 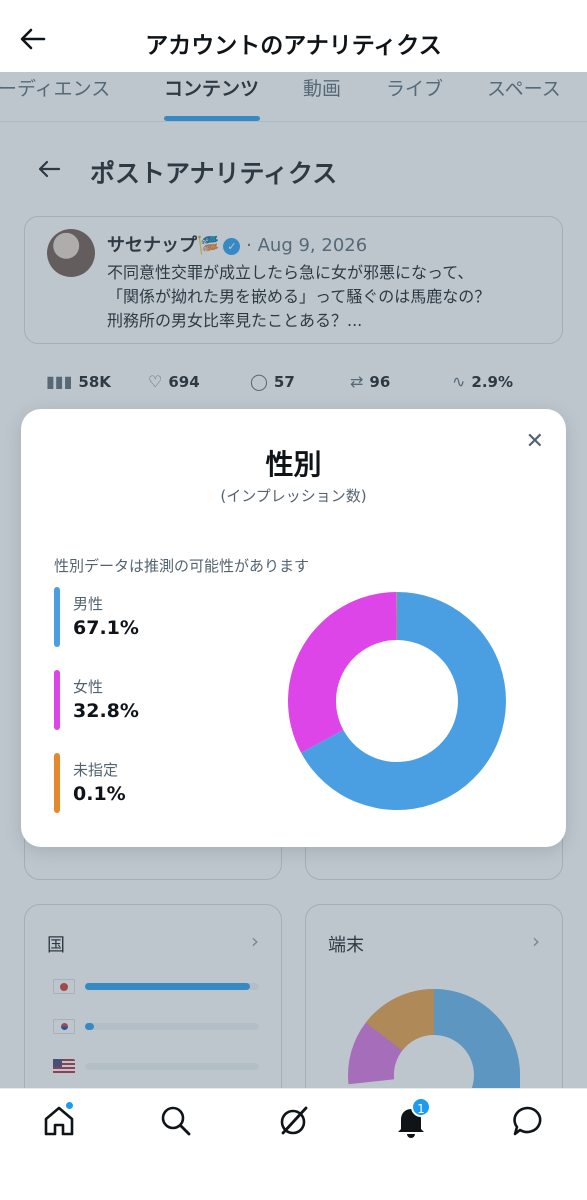 I want to click on search-icon, so click(x=176, y=1121).